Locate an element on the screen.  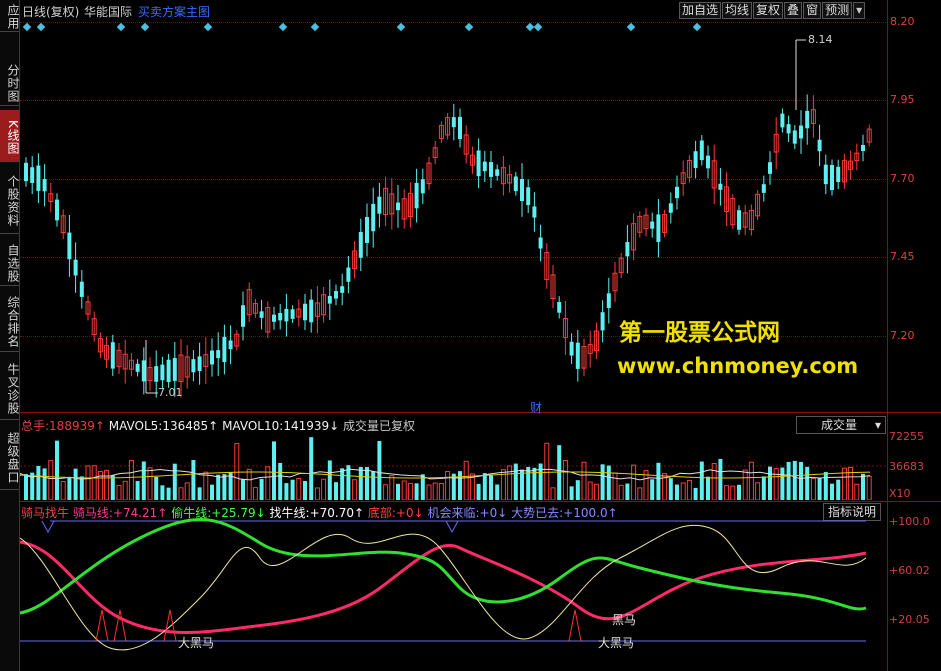
tab-ranking: 综合排名 is located at coordinates (10, 321).